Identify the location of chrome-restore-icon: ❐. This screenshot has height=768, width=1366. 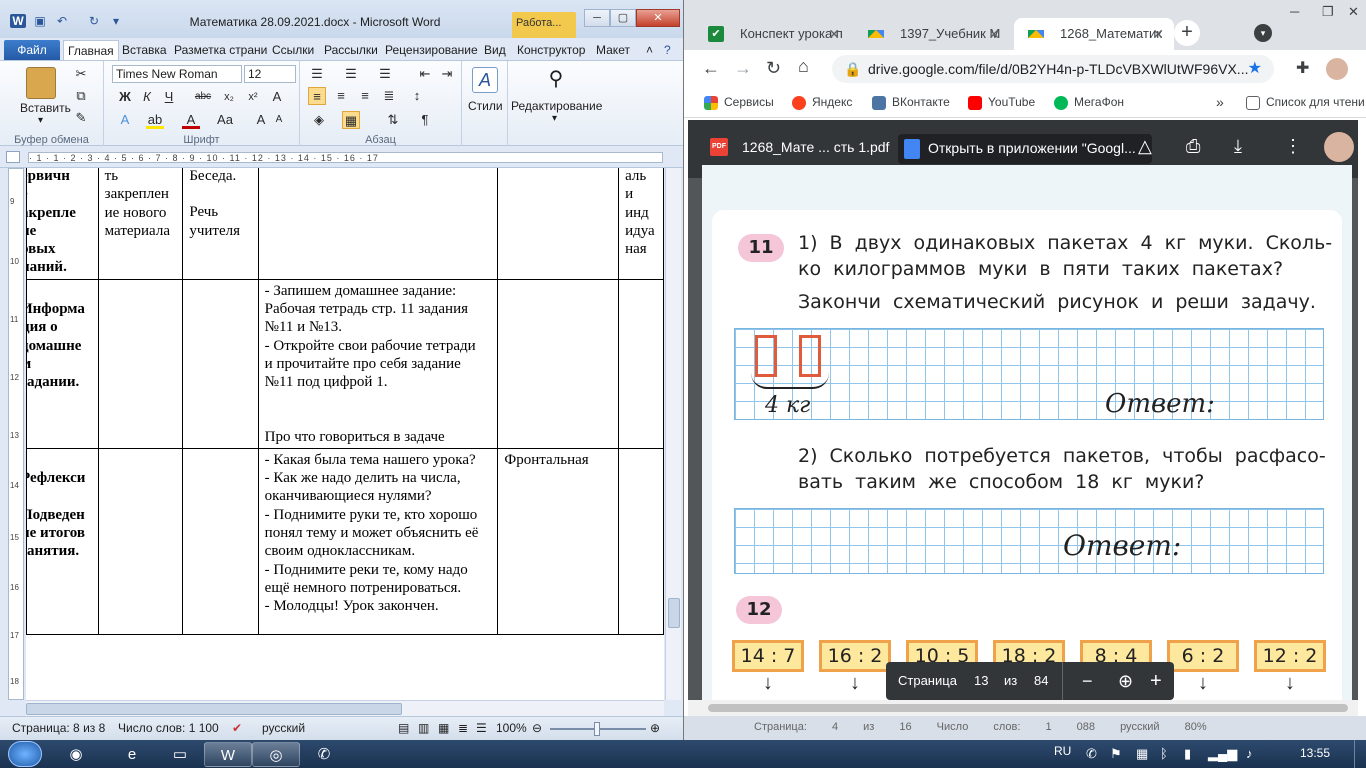
(1328, 12).